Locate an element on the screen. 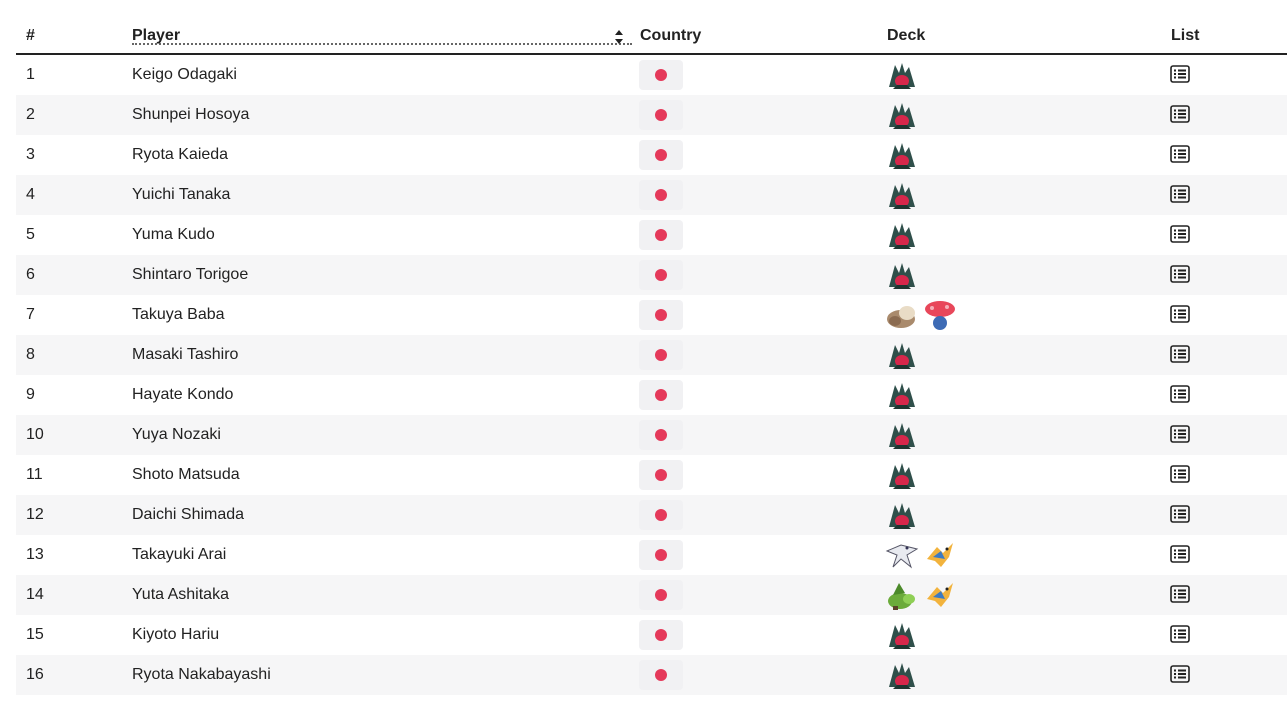 The width and height of the screenshot is (1287, 710). rank-cell: 15 is located at coordinates (35, 634).